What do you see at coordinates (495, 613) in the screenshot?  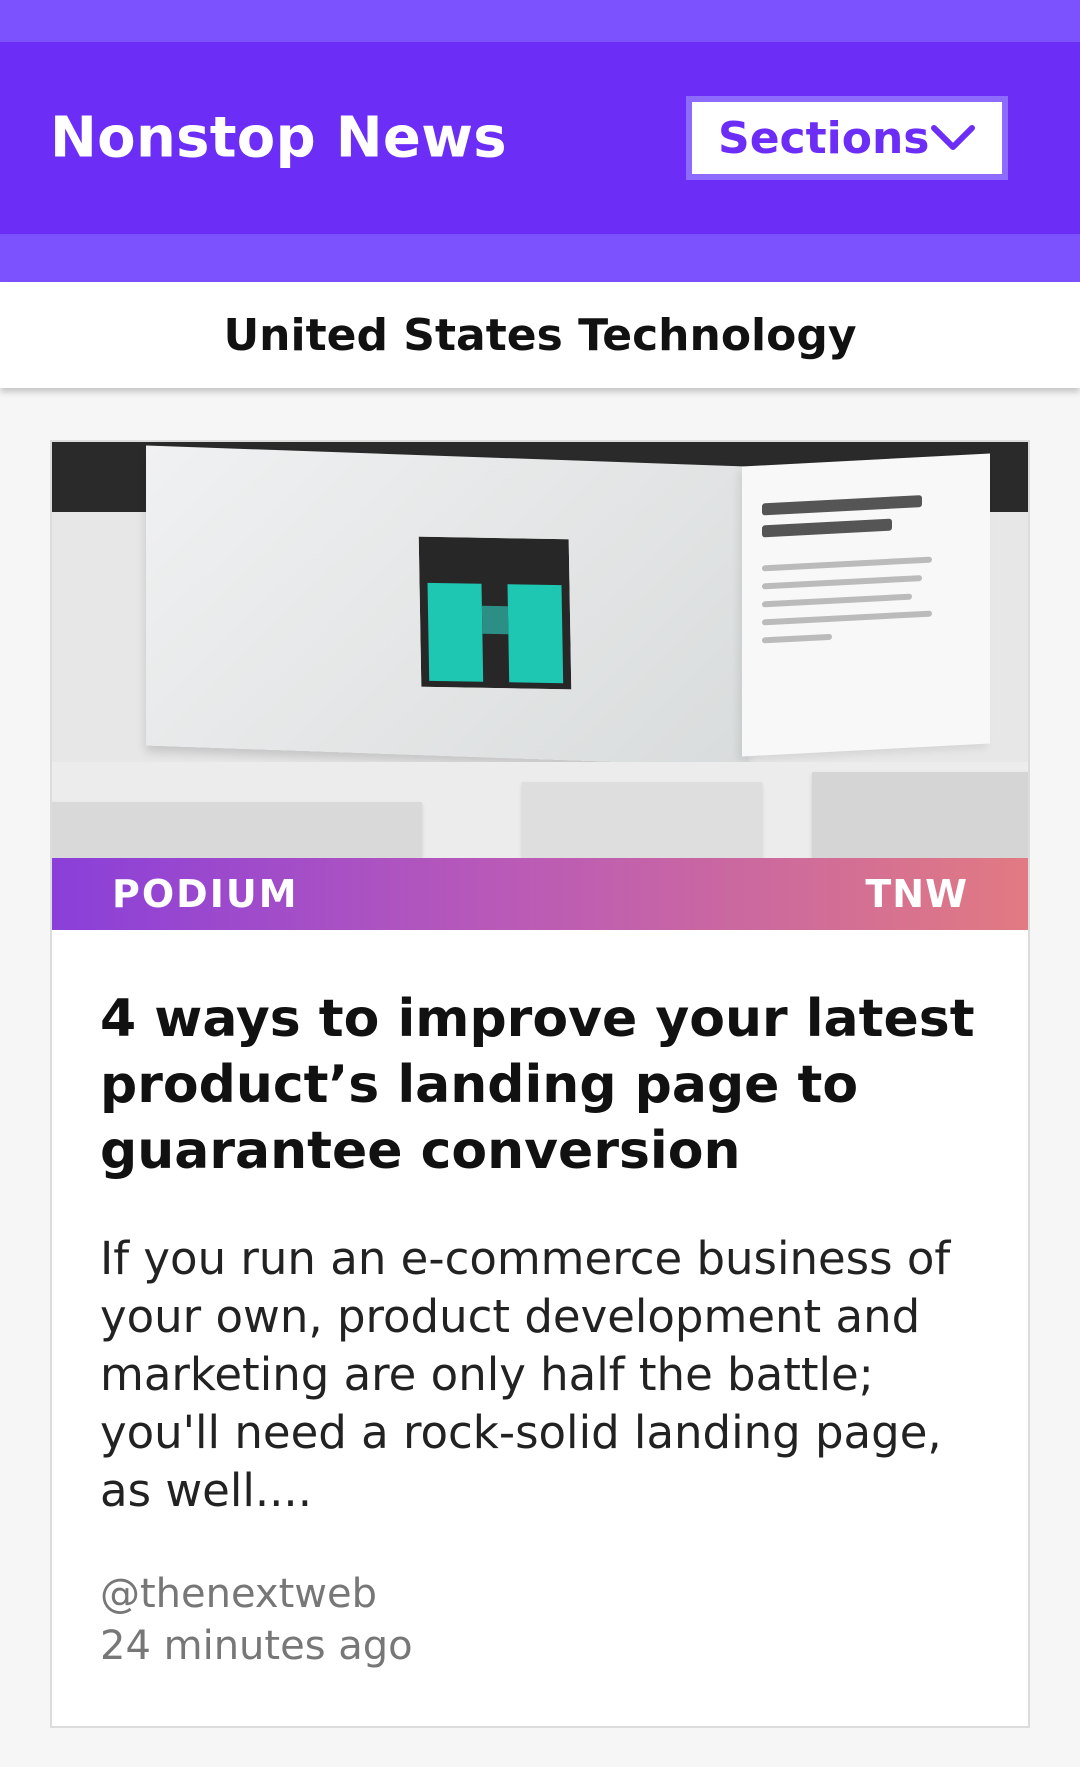 I see `app-logo-icon` at bounding box center [495, 613].